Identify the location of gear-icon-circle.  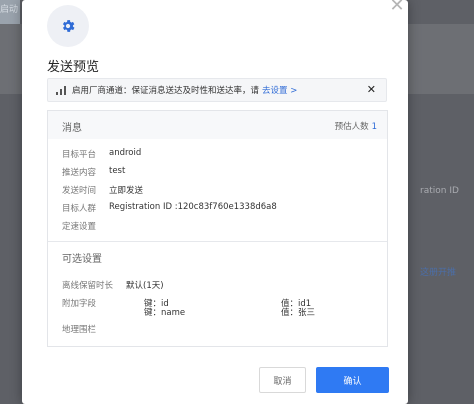
(68, 26).